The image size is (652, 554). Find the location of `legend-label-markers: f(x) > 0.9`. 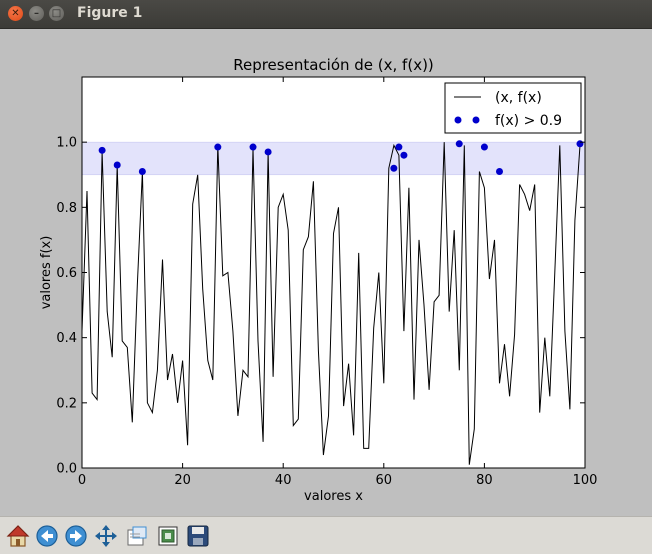

legend-label-markers: f(x) > 0.9 is located at coordinates (528, 121).